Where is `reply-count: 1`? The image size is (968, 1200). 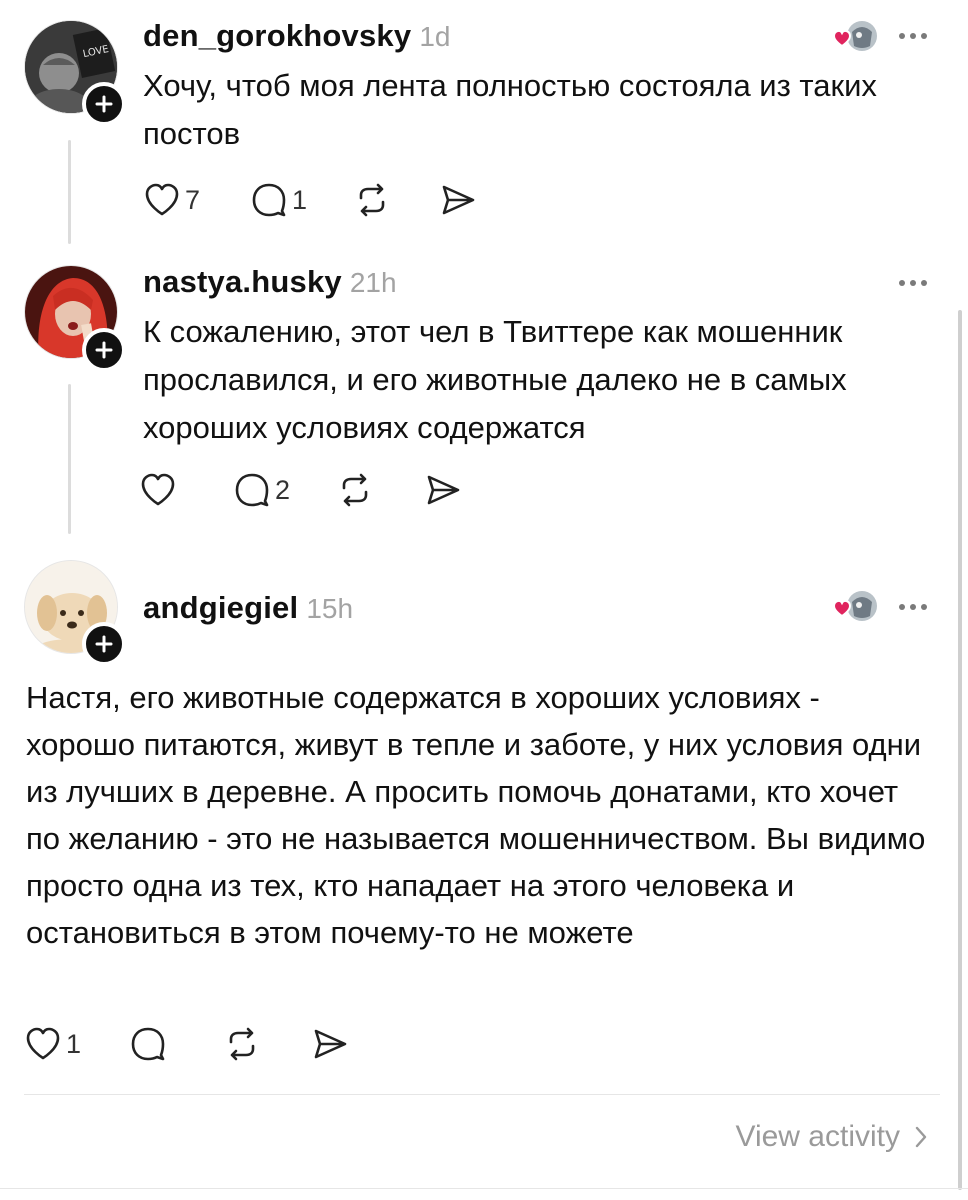 reply-count: 1 is located at coordinates (300, 199).